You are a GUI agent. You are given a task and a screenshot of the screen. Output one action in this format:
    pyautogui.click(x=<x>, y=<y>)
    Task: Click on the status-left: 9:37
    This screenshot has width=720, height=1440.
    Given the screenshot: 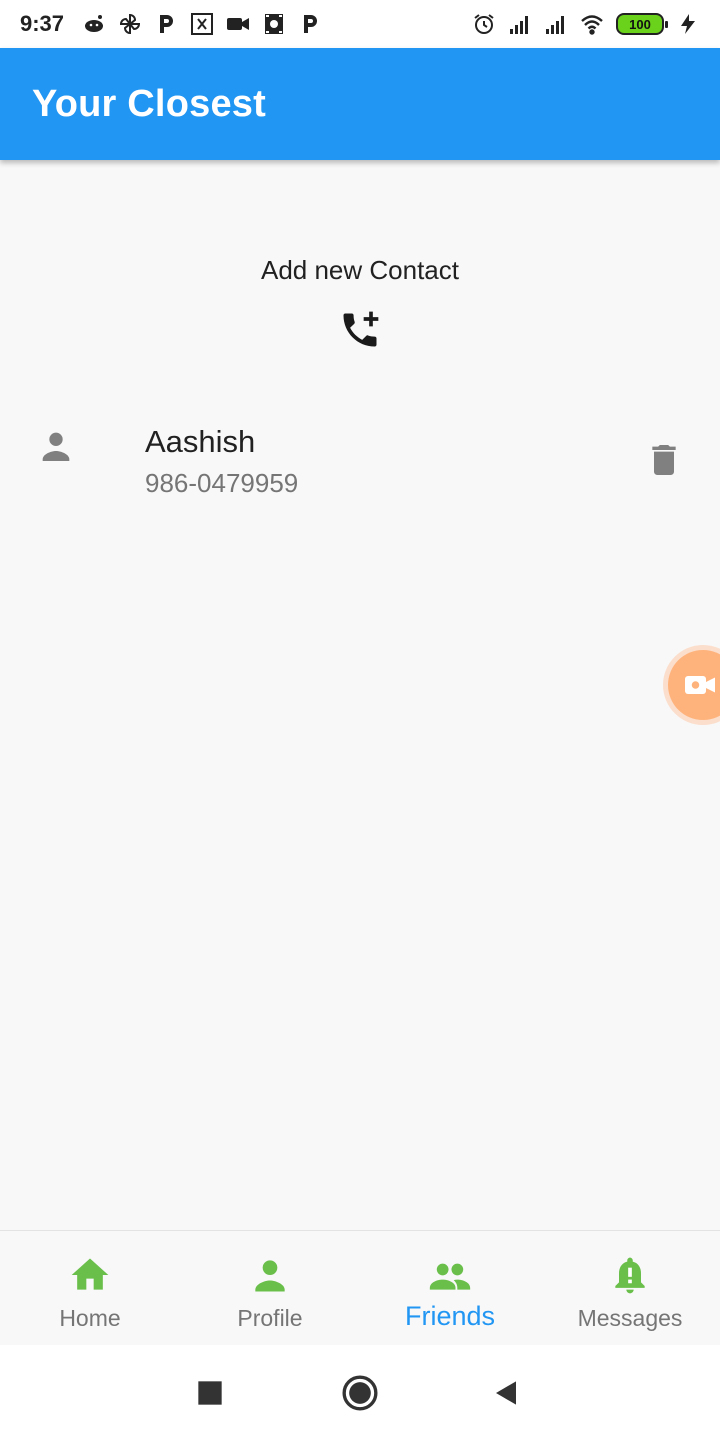 What is the action you would take?
    pyautogui.click(x=171, y=24)
    